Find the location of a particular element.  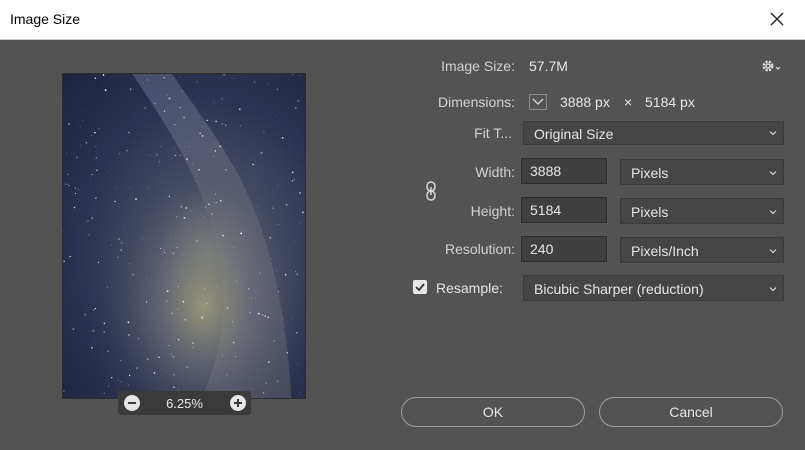

width-input is located at coordinates (564, 171).